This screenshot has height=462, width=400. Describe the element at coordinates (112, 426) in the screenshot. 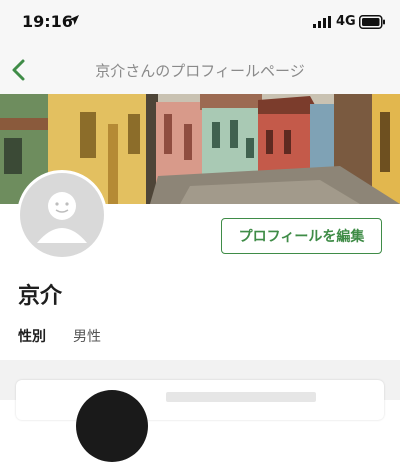

I see `card-avatar` at that location.